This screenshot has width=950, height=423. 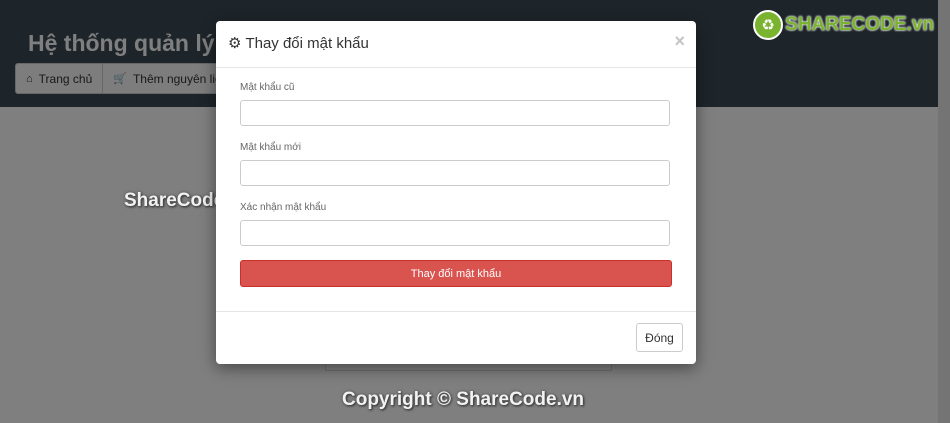 I want to click on change-password-button: Thay đổi mật khẩu, so click(x=456, y=273).